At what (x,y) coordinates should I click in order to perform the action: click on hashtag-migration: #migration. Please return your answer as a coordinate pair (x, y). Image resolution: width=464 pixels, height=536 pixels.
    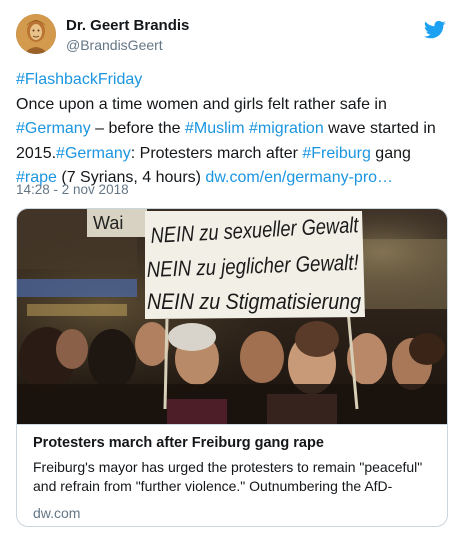
    Looking at the image, I should click on (286, 128).